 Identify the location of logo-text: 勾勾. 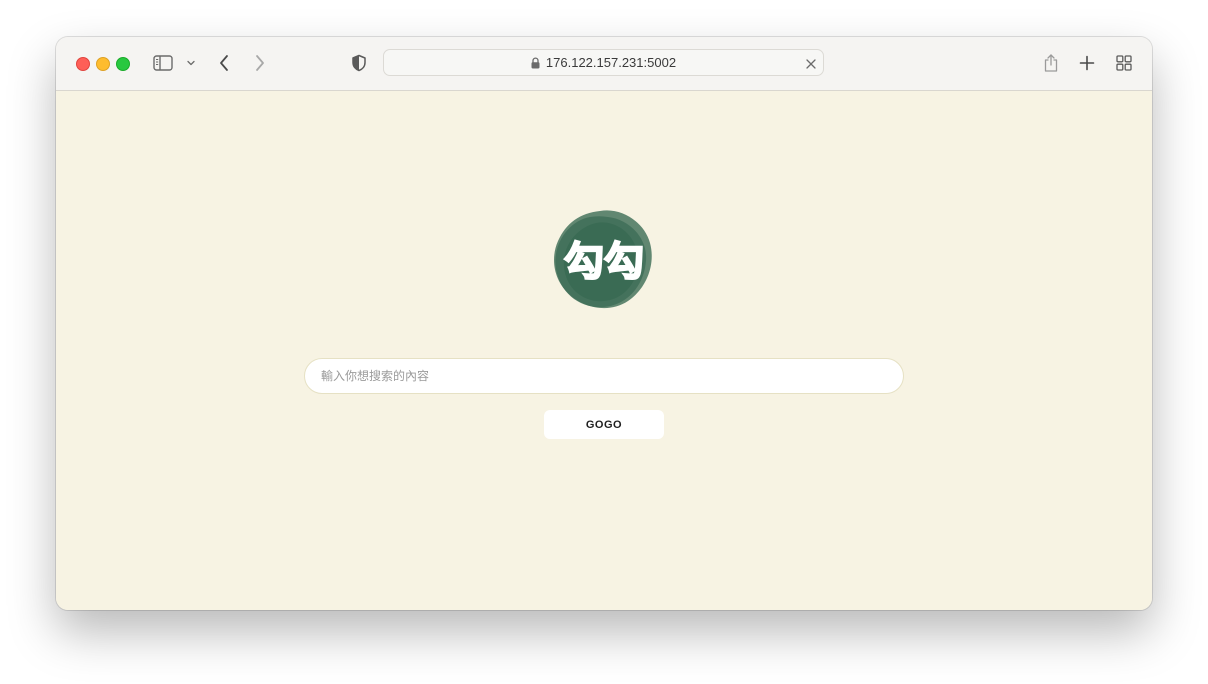
(604, 262).